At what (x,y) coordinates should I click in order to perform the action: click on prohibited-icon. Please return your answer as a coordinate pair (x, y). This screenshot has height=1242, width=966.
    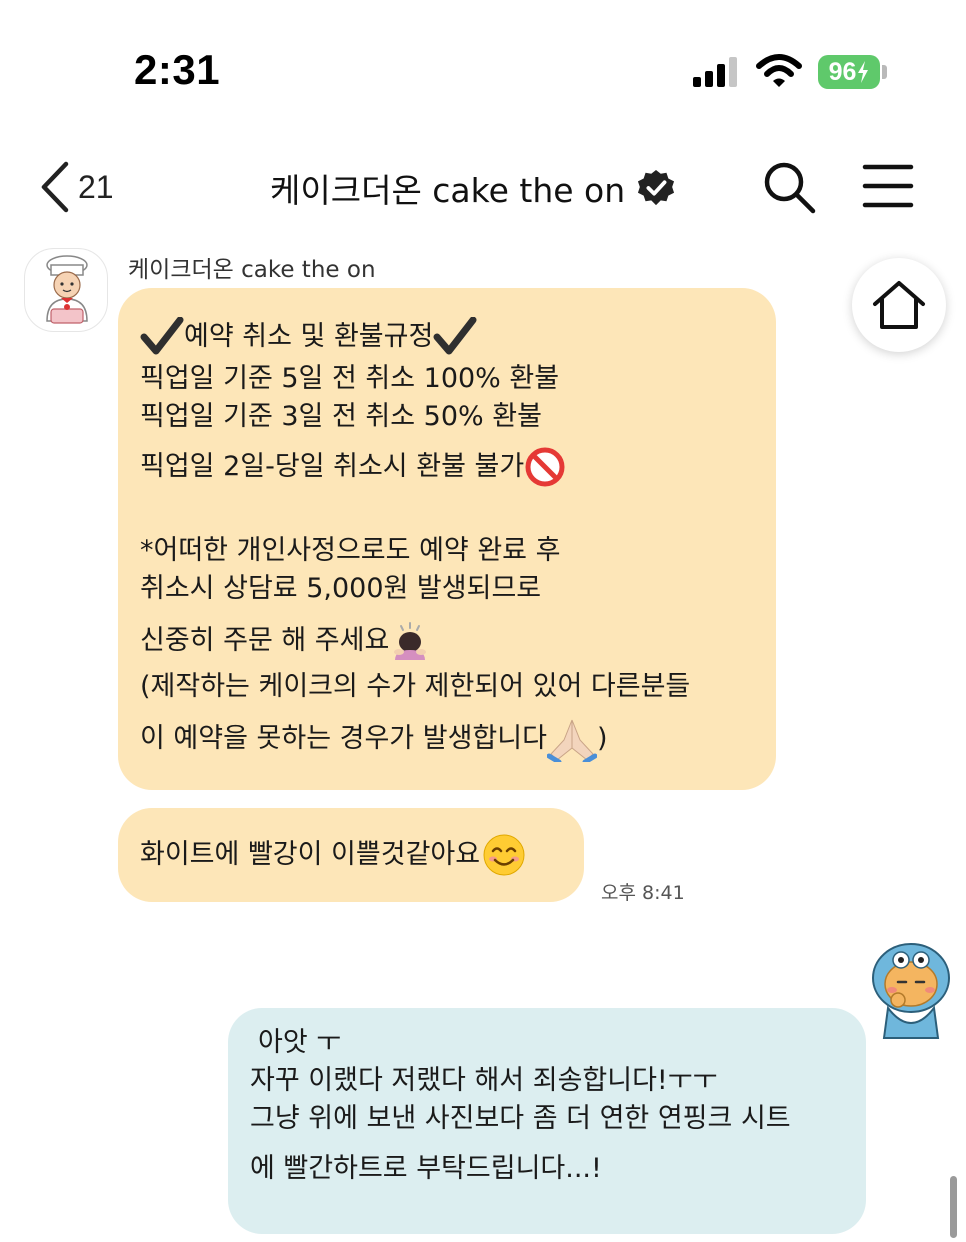
    Looking at the image, I should click on (545, 467).